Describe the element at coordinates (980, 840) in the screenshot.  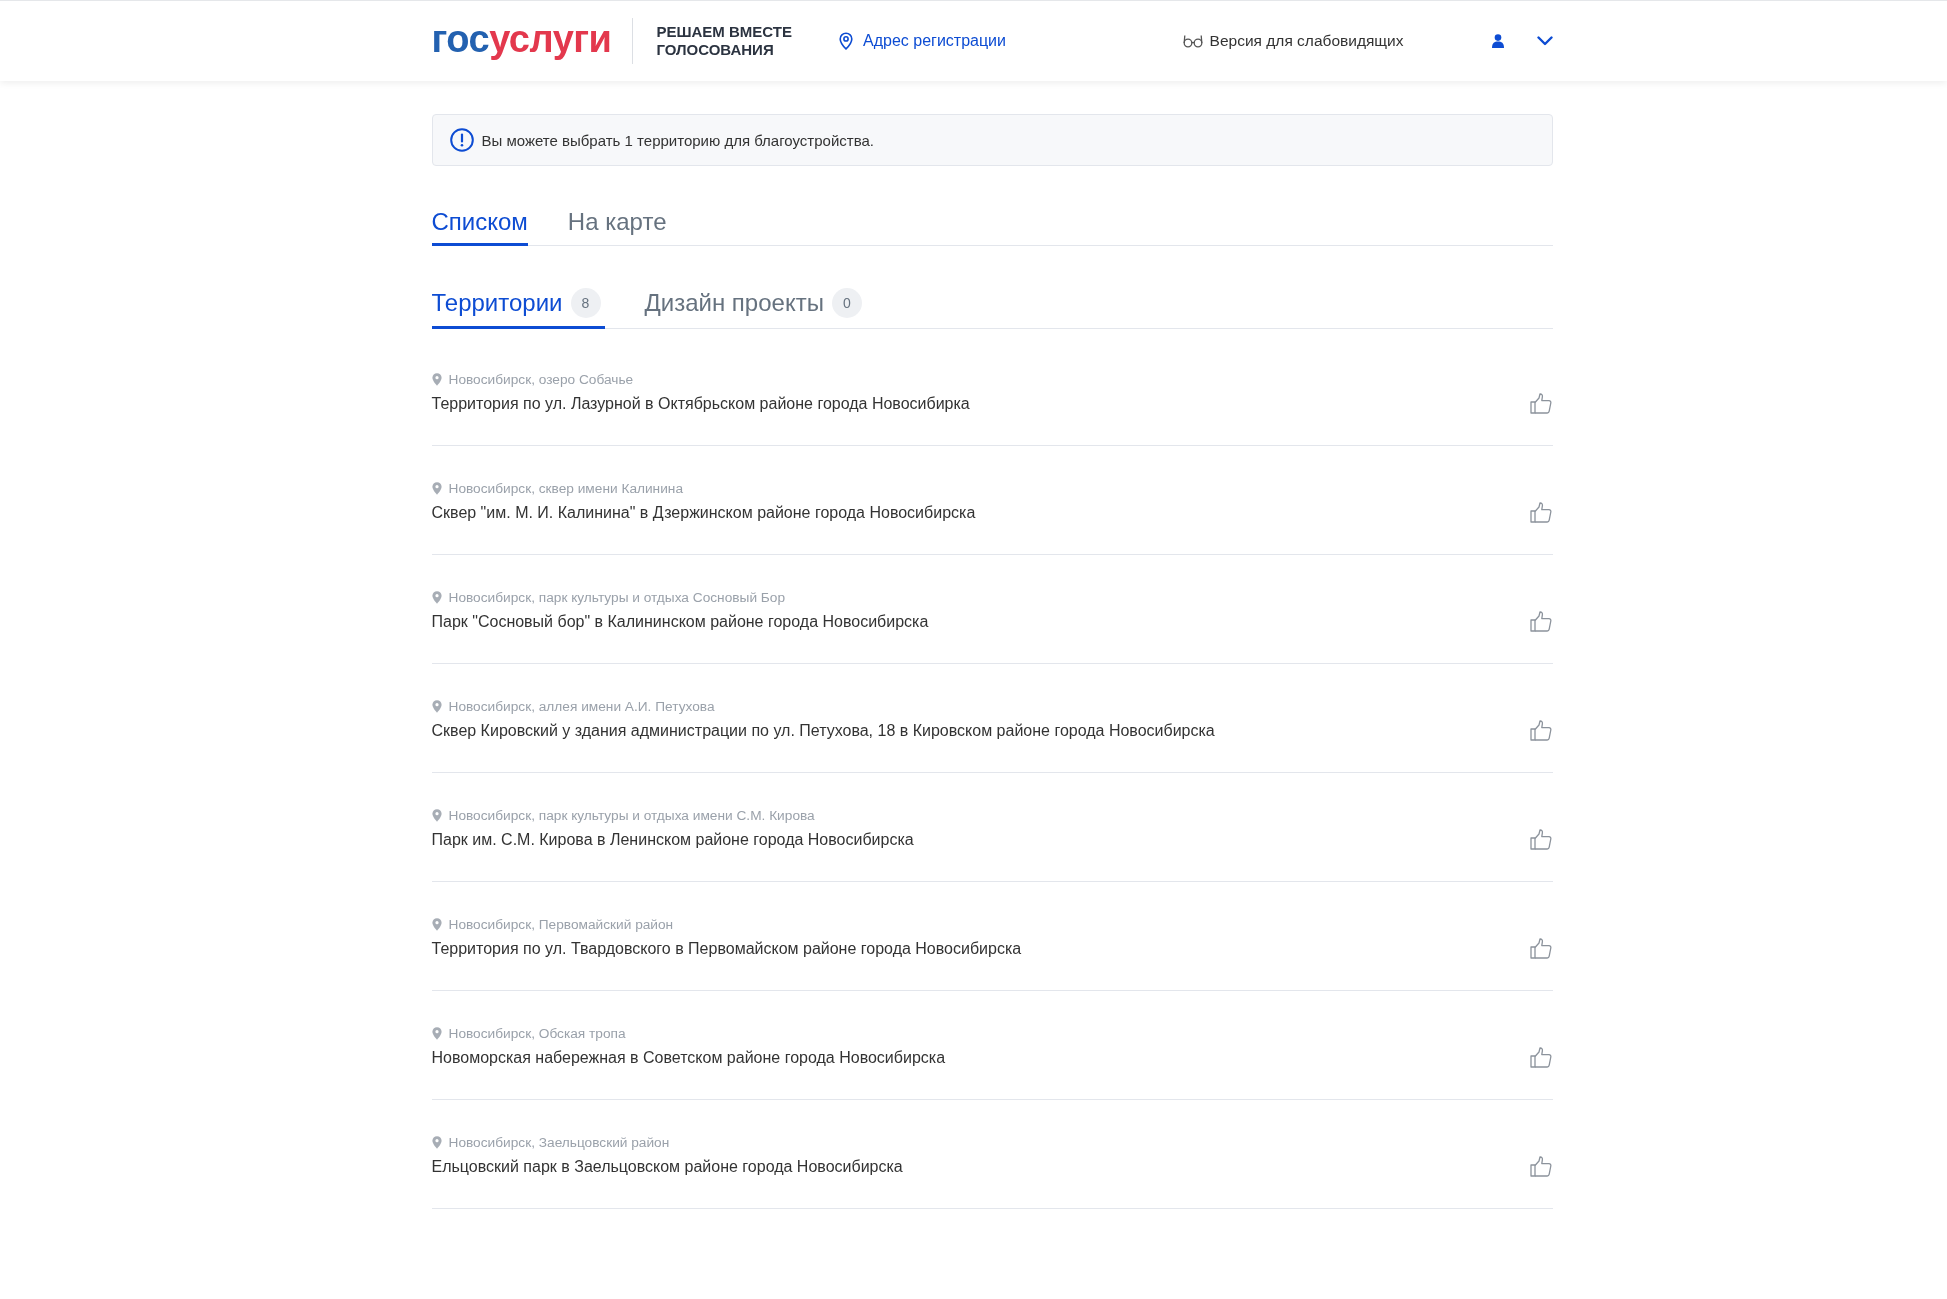
I see `territory-title: Парк им. С.М. Кирова в Ленинском районе города Новосибирска` at that location.